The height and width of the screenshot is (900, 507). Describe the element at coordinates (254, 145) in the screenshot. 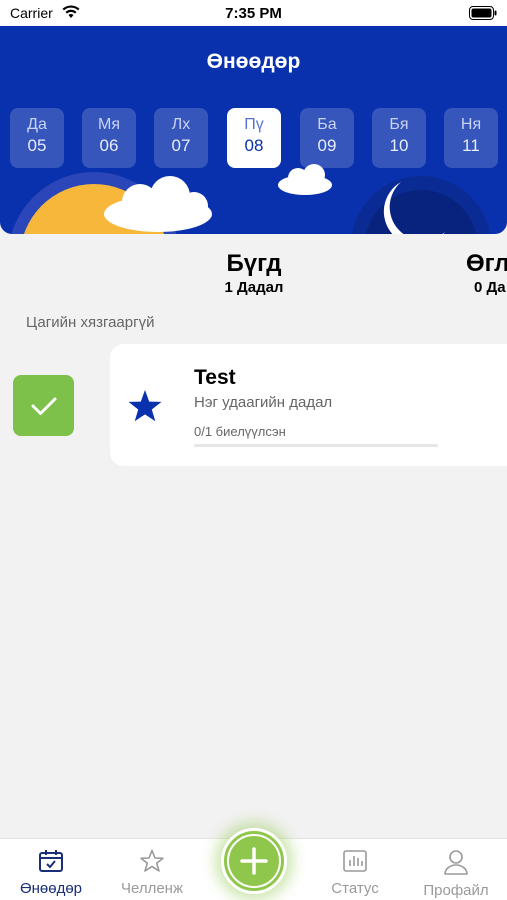

I see `day-number: 08` at that location.